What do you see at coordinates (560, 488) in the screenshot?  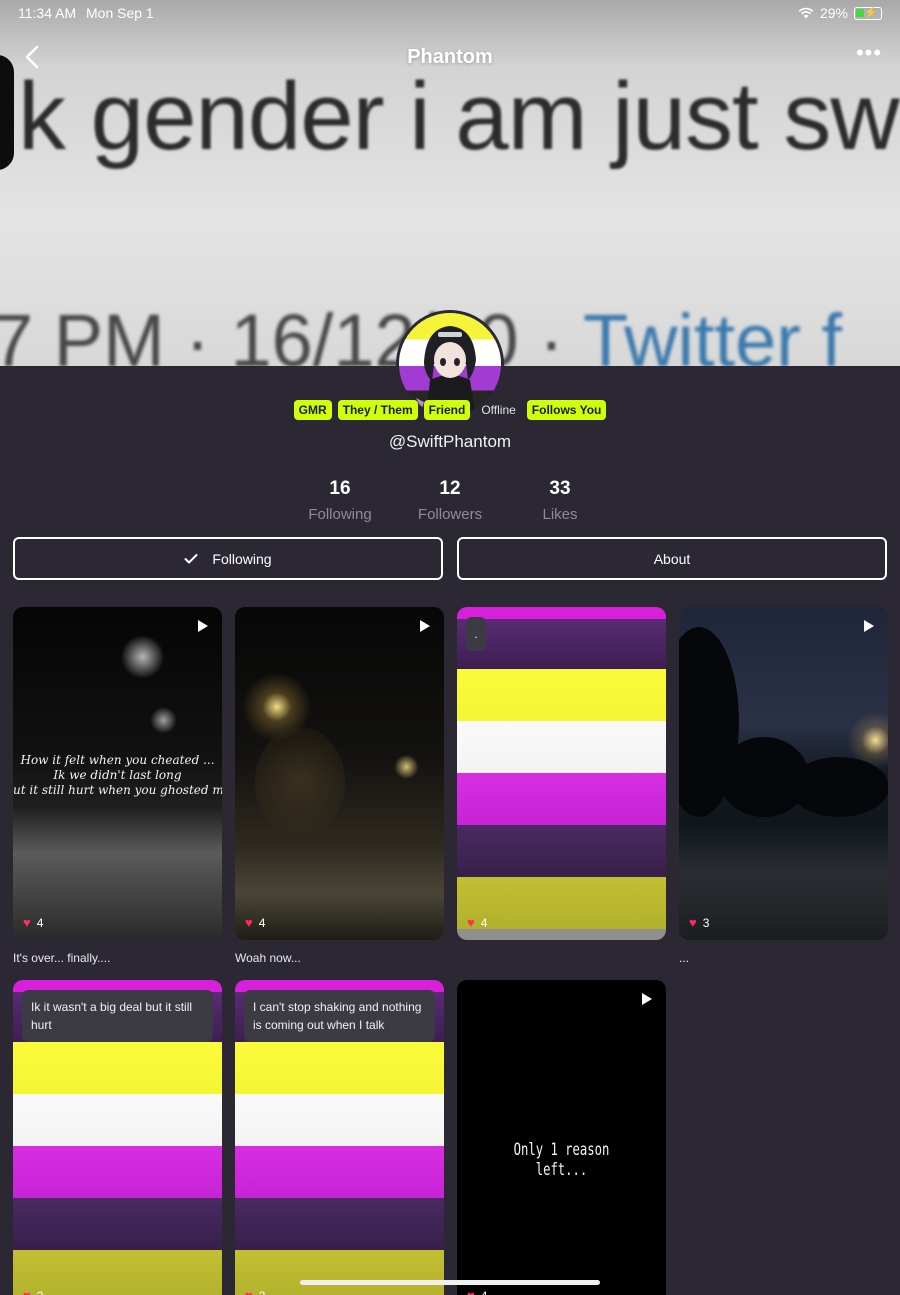 I see `stat-value: 33` at bounding box center [560, 488].